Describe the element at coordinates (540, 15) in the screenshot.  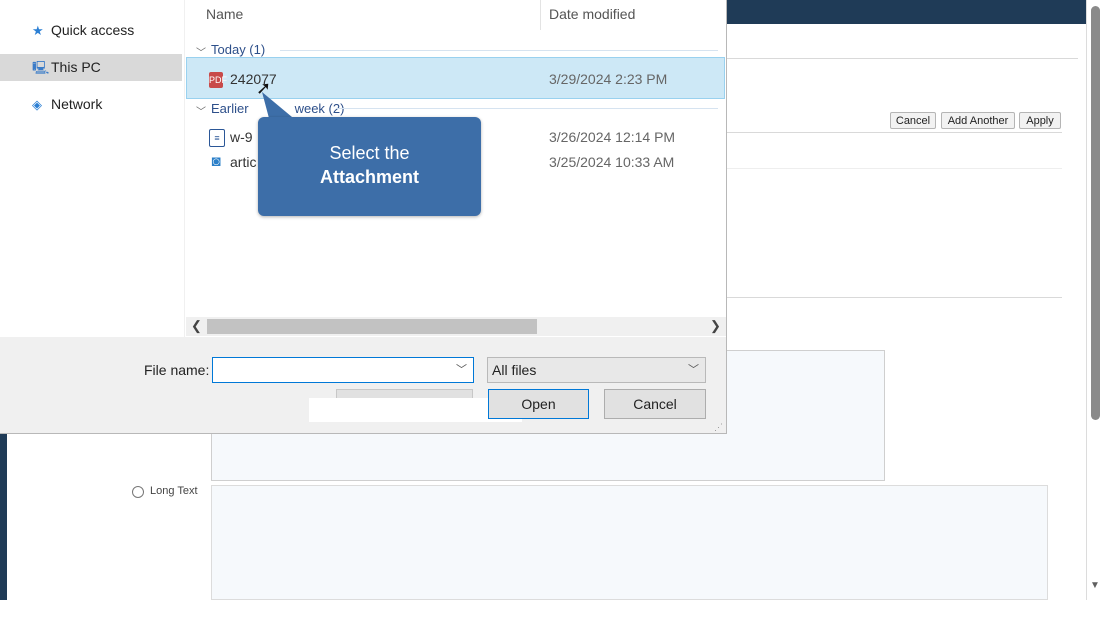
I see `column-separator` at that location.